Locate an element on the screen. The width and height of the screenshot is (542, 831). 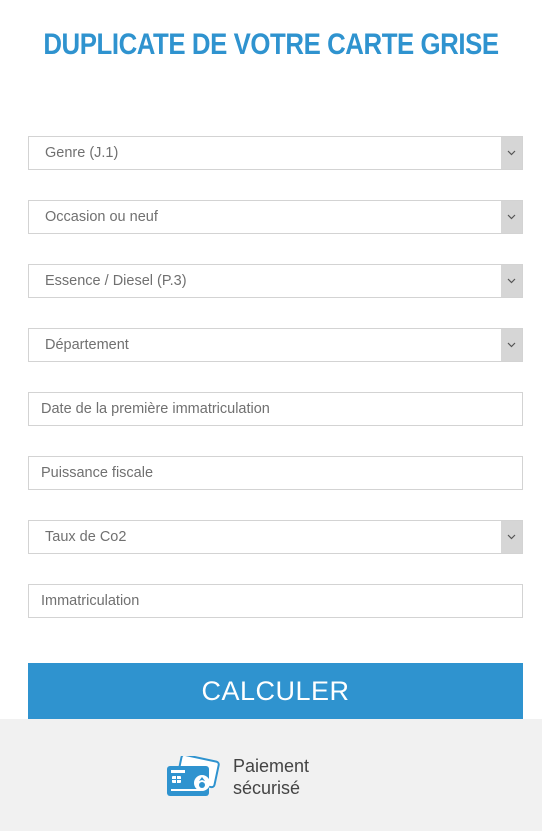
immatriculation-input-placeholder: Immatriculation is located at coordinates (90, 601).